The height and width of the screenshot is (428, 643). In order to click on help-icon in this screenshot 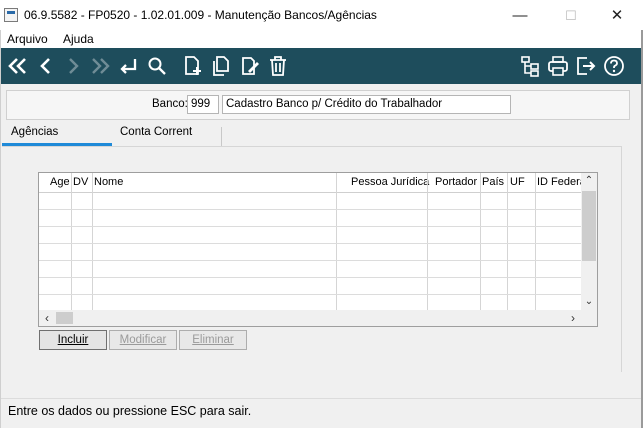, I will do `click(614, 66)`.